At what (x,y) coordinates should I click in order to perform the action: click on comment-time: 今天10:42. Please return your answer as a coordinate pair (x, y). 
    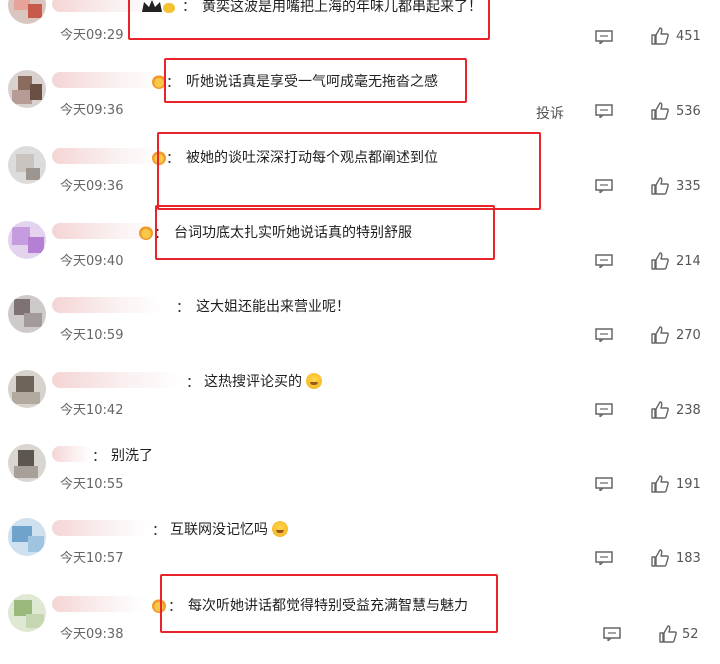
    Looking at the image, I should click on (92, 410).